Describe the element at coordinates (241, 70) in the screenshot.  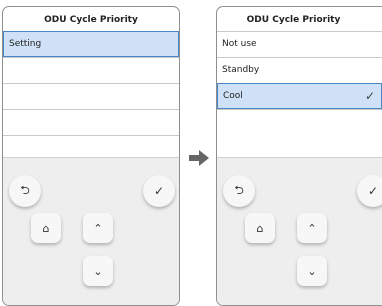
I see `menu-row-label: Standby` at that location.